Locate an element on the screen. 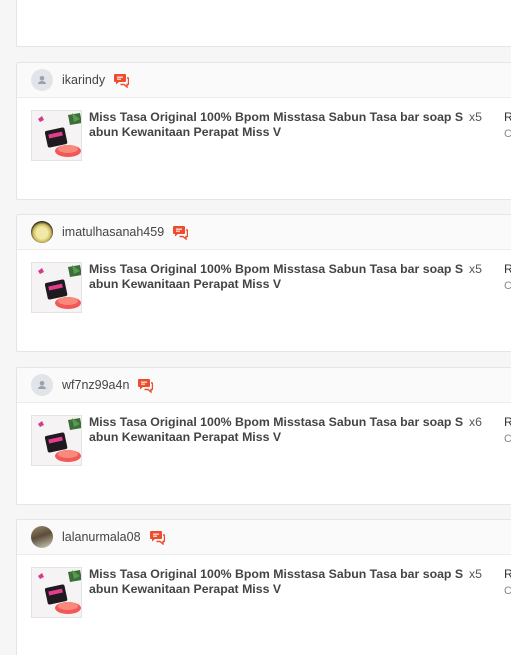 Image resolution: width=511 pixels, height=655 pixels. order-header: lalanurmala08 is located at coordinates (264, 537).